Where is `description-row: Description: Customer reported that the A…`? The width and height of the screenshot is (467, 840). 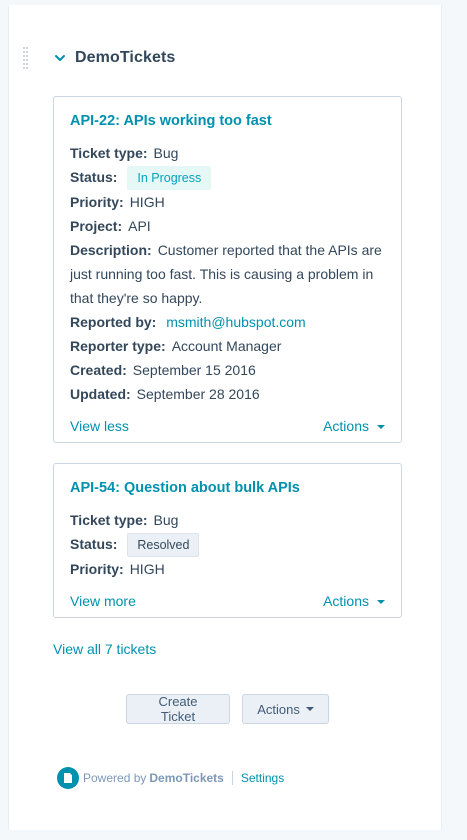 description-row: Description: Customer reported that the A… is located at coordinates (227, 274).